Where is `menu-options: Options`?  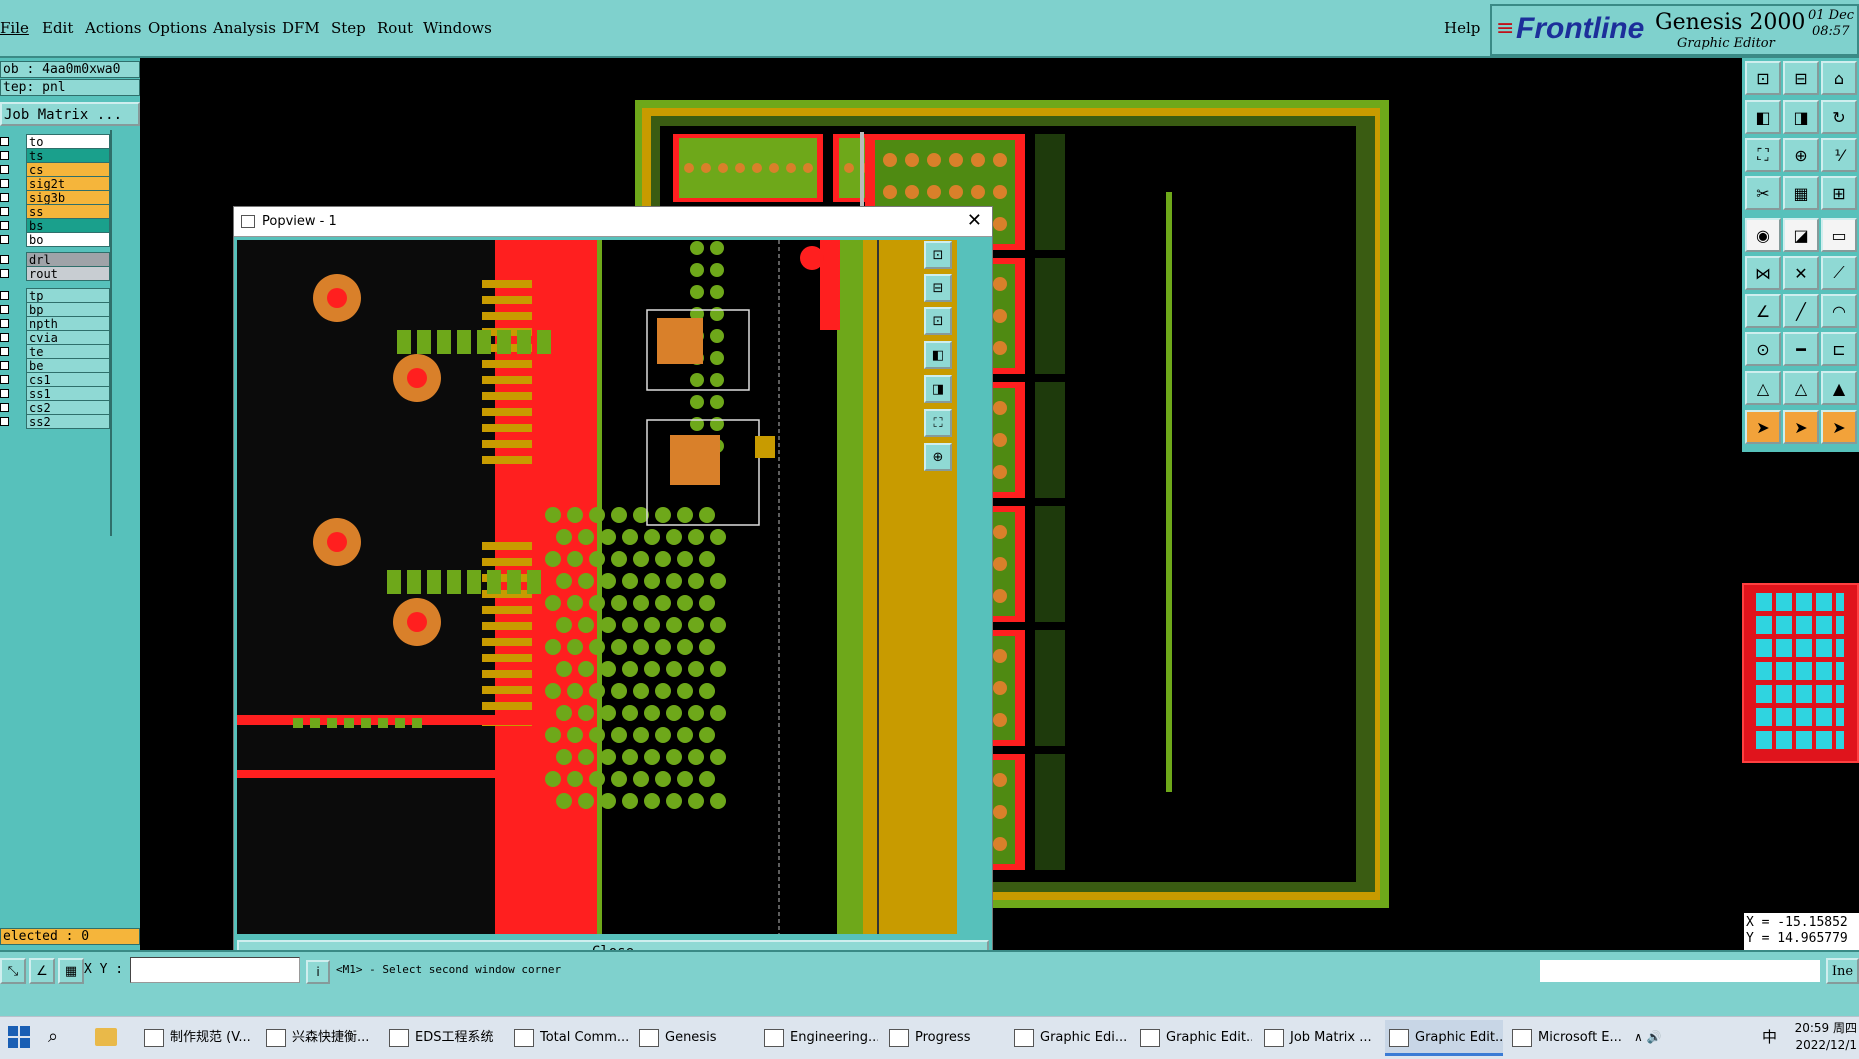
menu-options: Options is located at coordinates (177, 28).